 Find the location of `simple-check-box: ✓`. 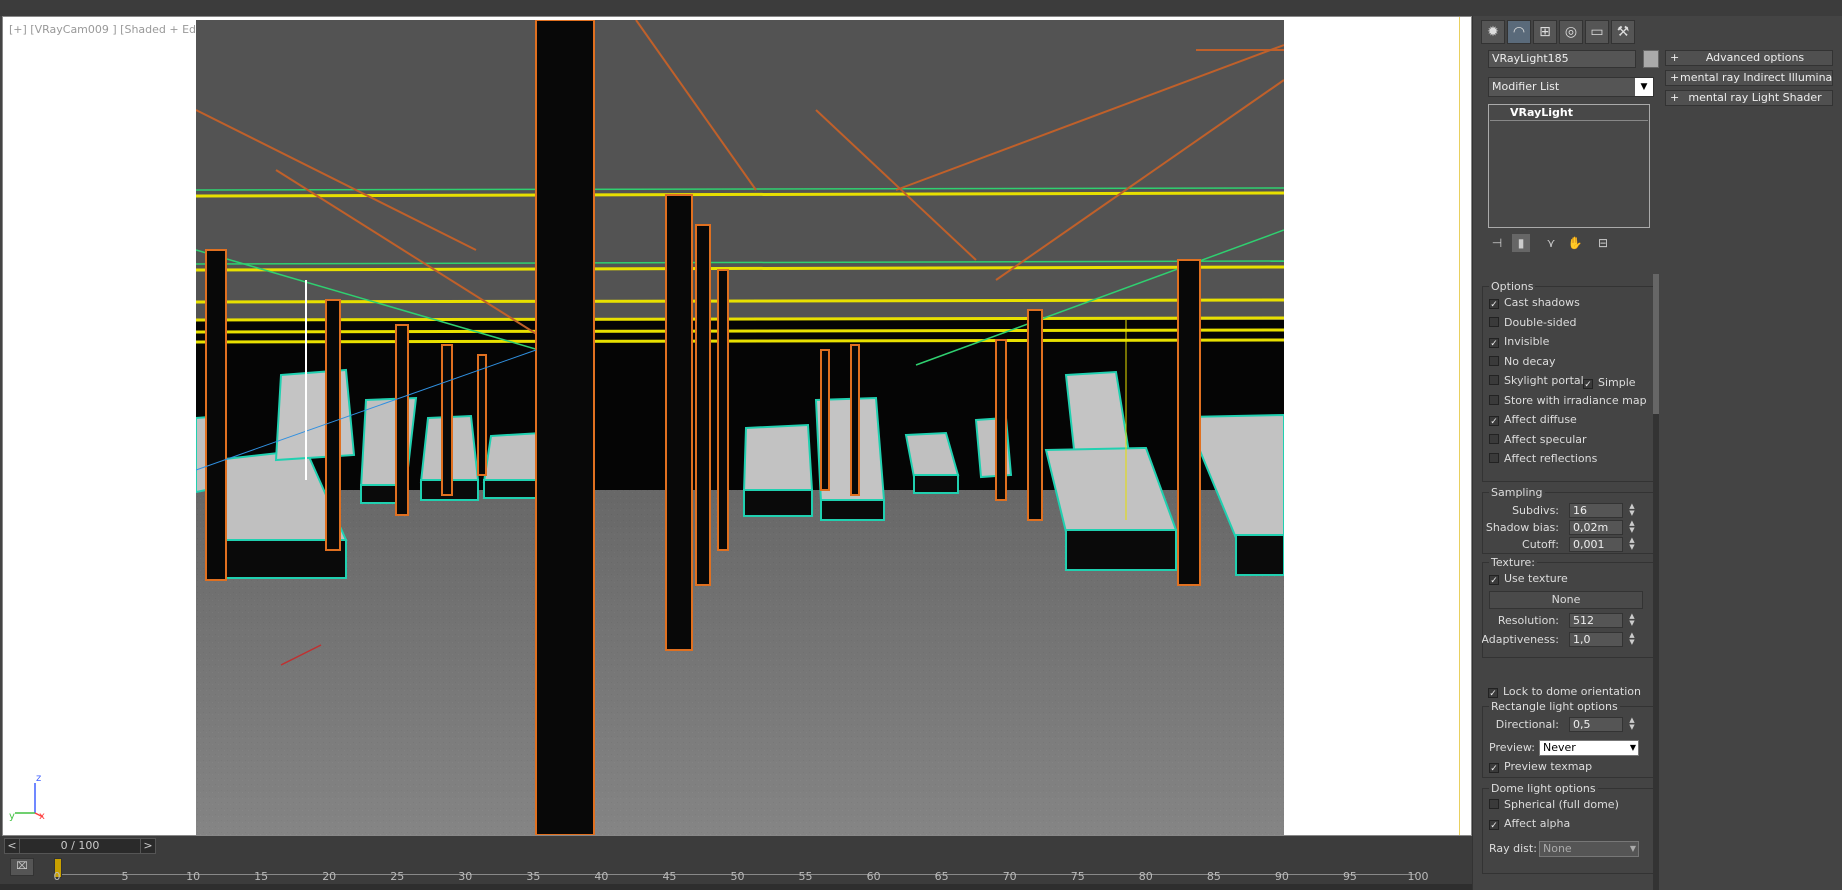

simple-check-box: ✓ is located at coordinates (1588, 384).